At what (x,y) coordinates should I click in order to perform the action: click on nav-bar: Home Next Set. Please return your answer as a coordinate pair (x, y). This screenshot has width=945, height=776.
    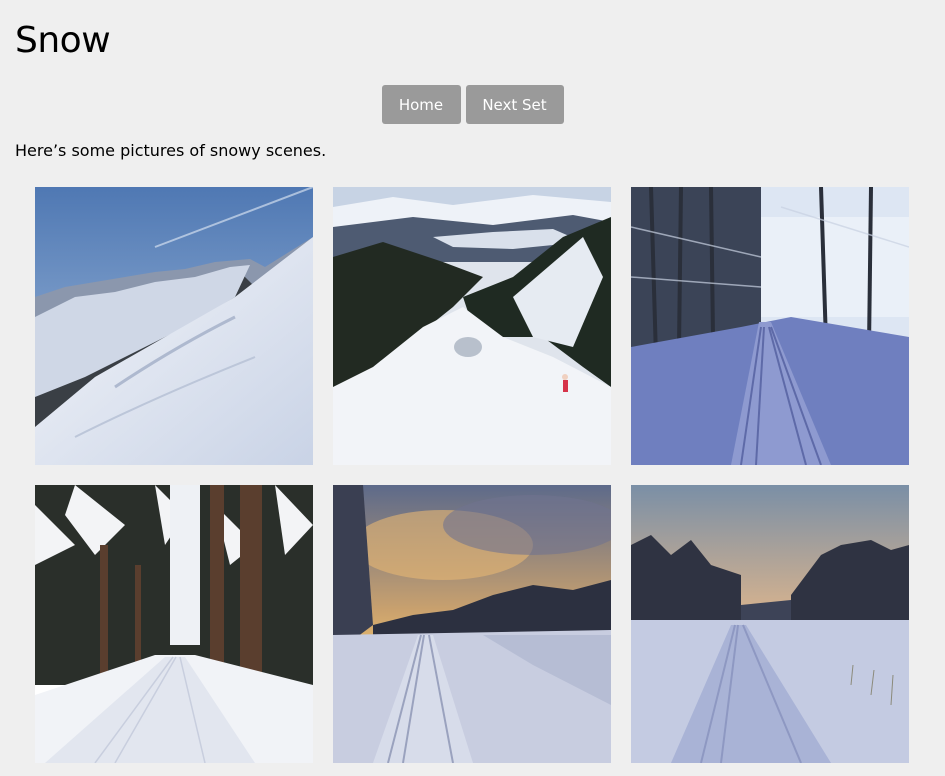
    Looking at the image, I should click on (472, 104).